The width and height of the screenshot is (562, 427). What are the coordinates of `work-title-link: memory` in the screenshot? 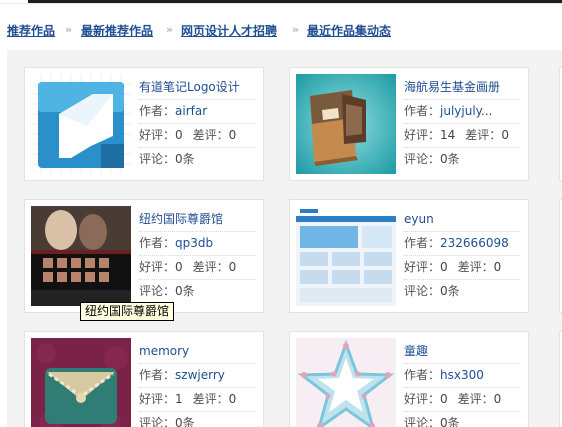 It's located at (164, 351).